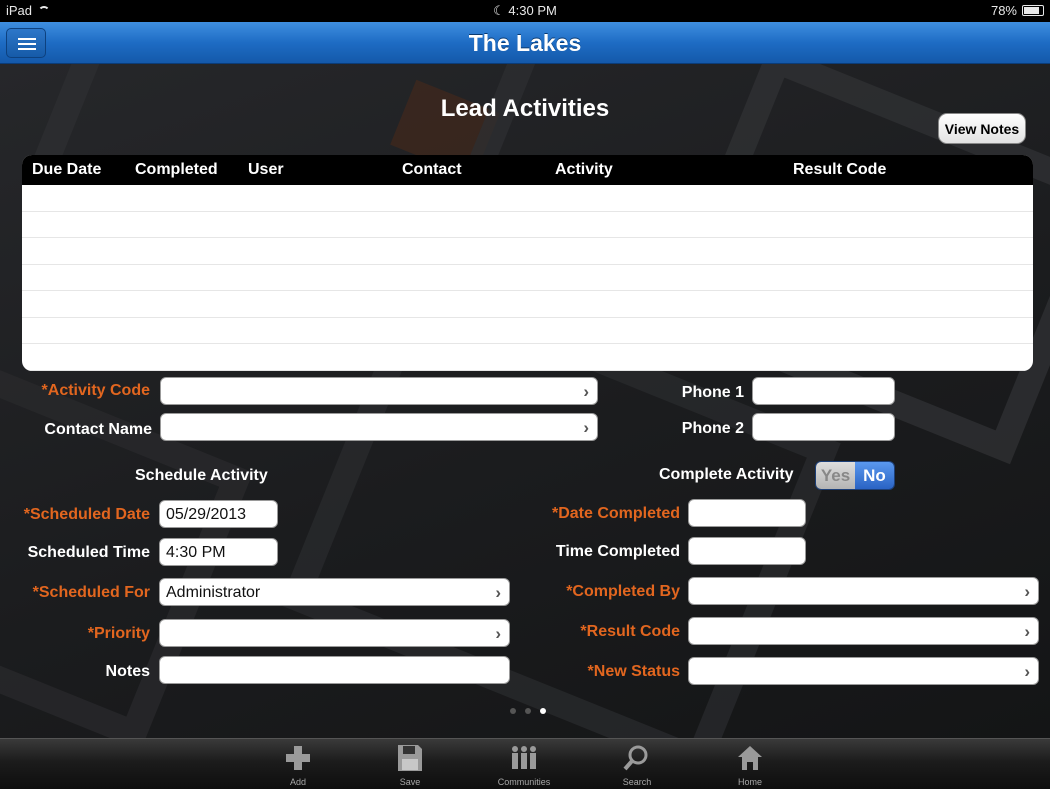  I want to click on view-notes-button: View Notes, so click(982, 128).